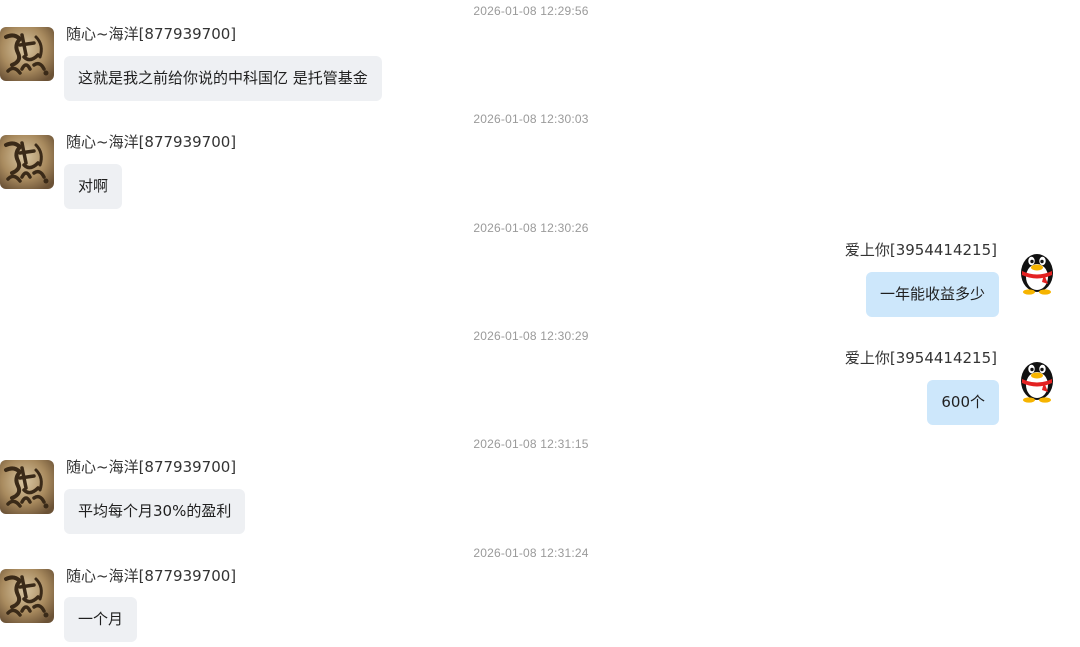 The image size is (1080, 647). I want to click on message-bubble: 平均每个月30%的盈利, so click(155, 511).